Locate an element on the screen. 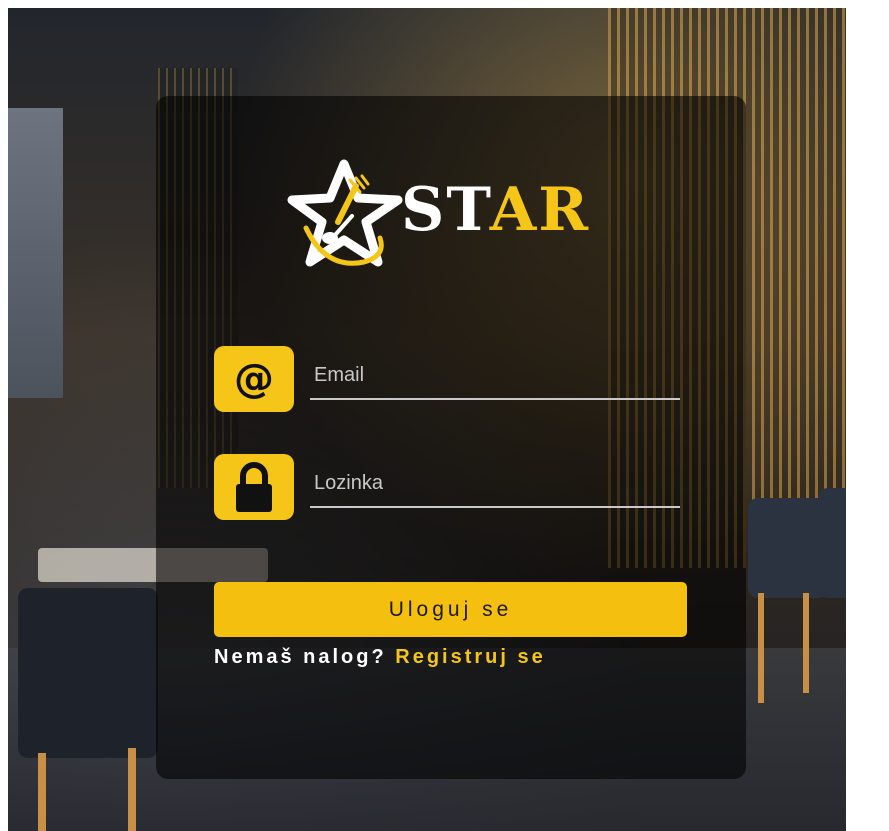  logo-text-white: ST is located at coordinates (445, 210).